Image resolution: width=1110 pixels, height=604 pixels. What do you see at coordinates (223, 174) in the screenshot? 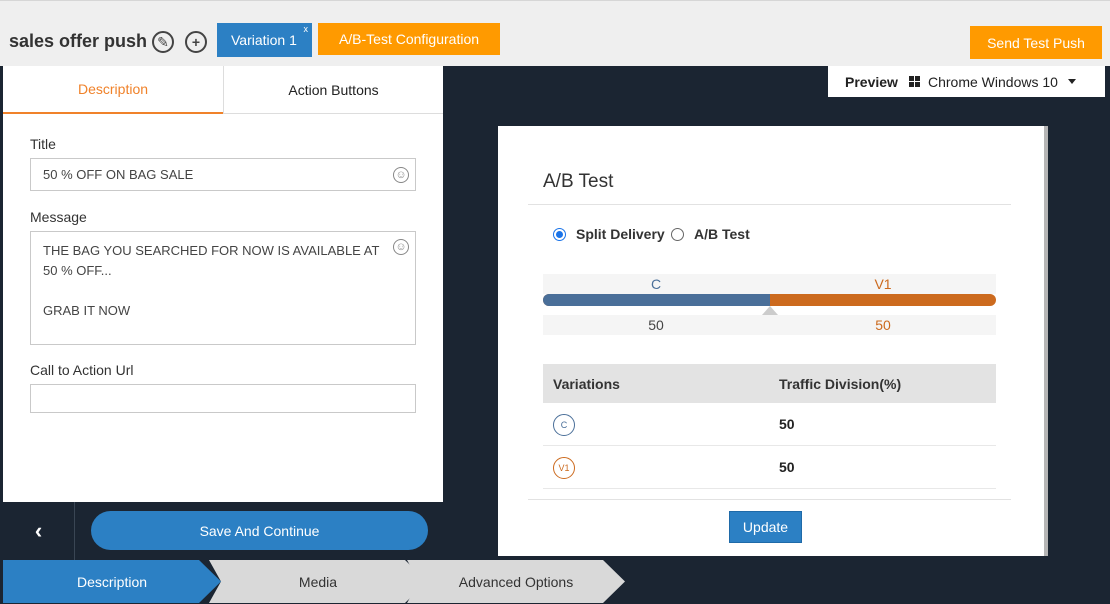
I see `title-input: 50 % OFF ON BAG SALE ☺` at bounding box center [223, 174].